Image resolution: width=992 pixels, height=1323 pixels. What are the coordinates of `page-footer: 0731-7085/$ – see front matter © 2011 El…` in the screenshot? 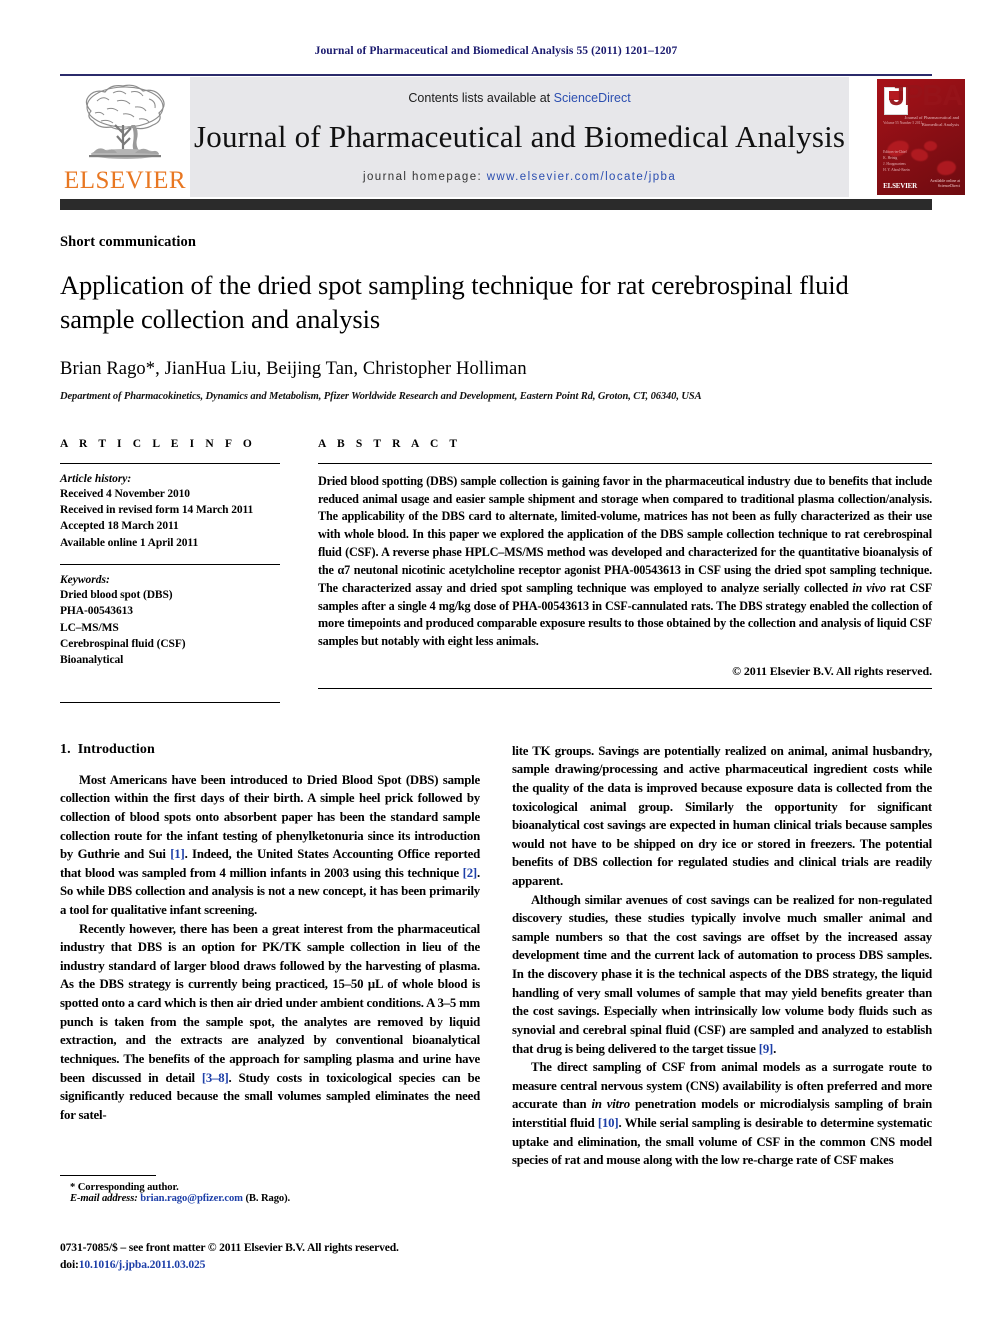 It's located at (310, 1257).